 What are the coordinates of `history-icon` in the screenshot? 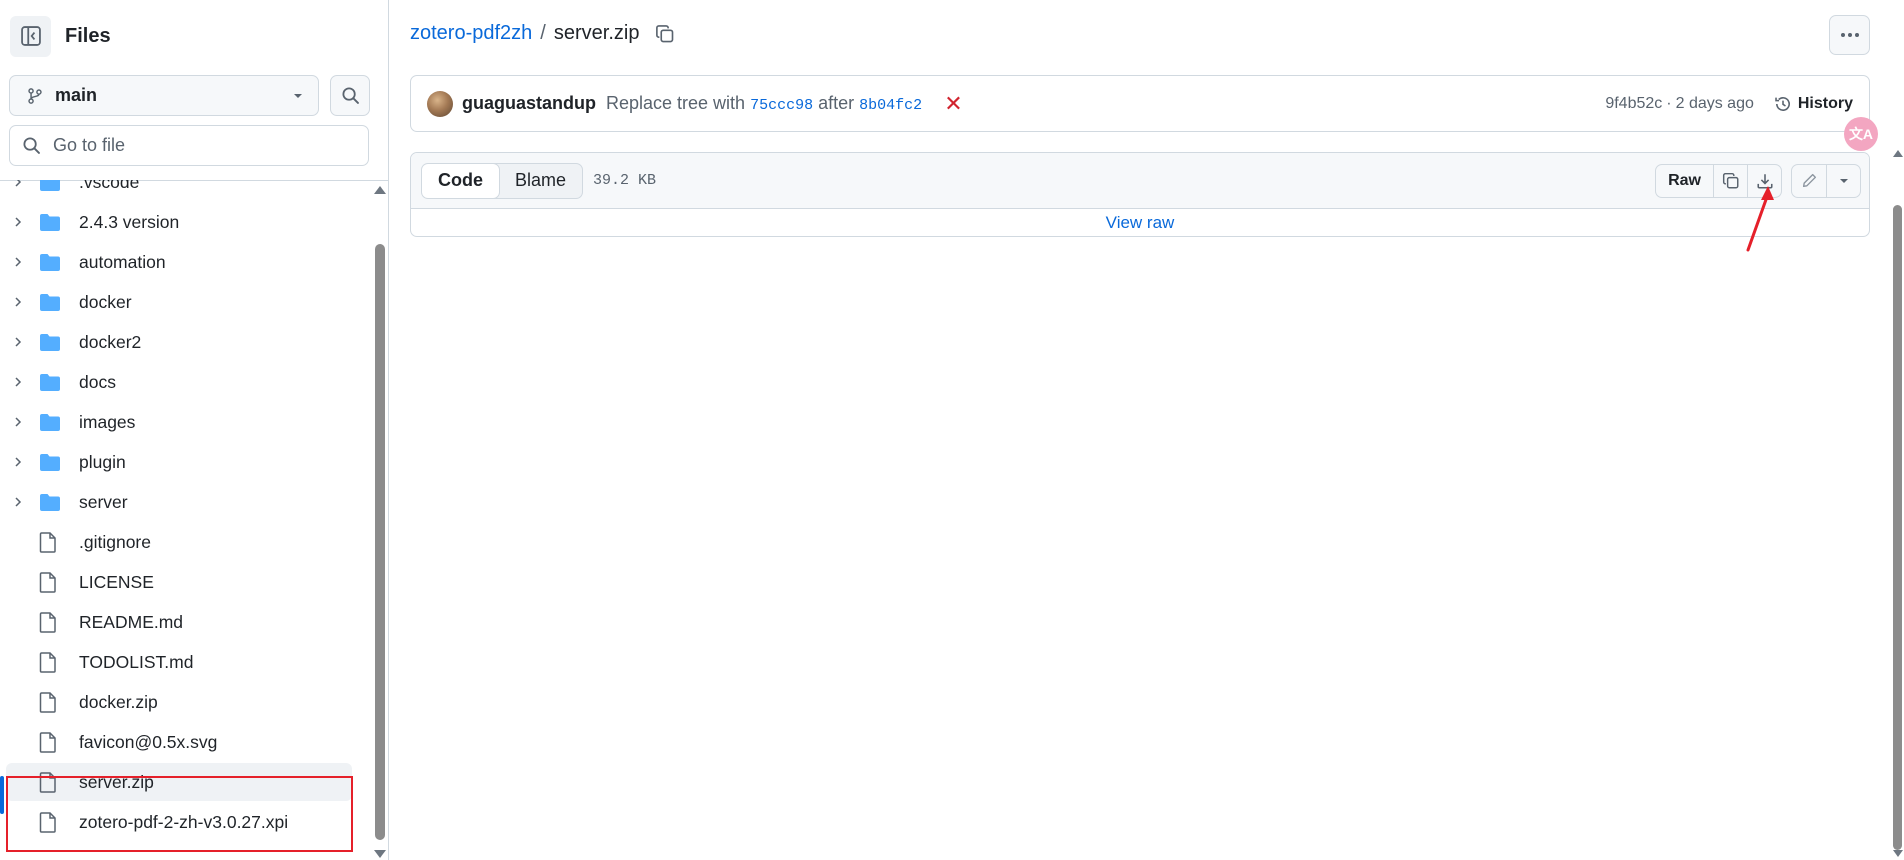 It's located at (1782, 103).